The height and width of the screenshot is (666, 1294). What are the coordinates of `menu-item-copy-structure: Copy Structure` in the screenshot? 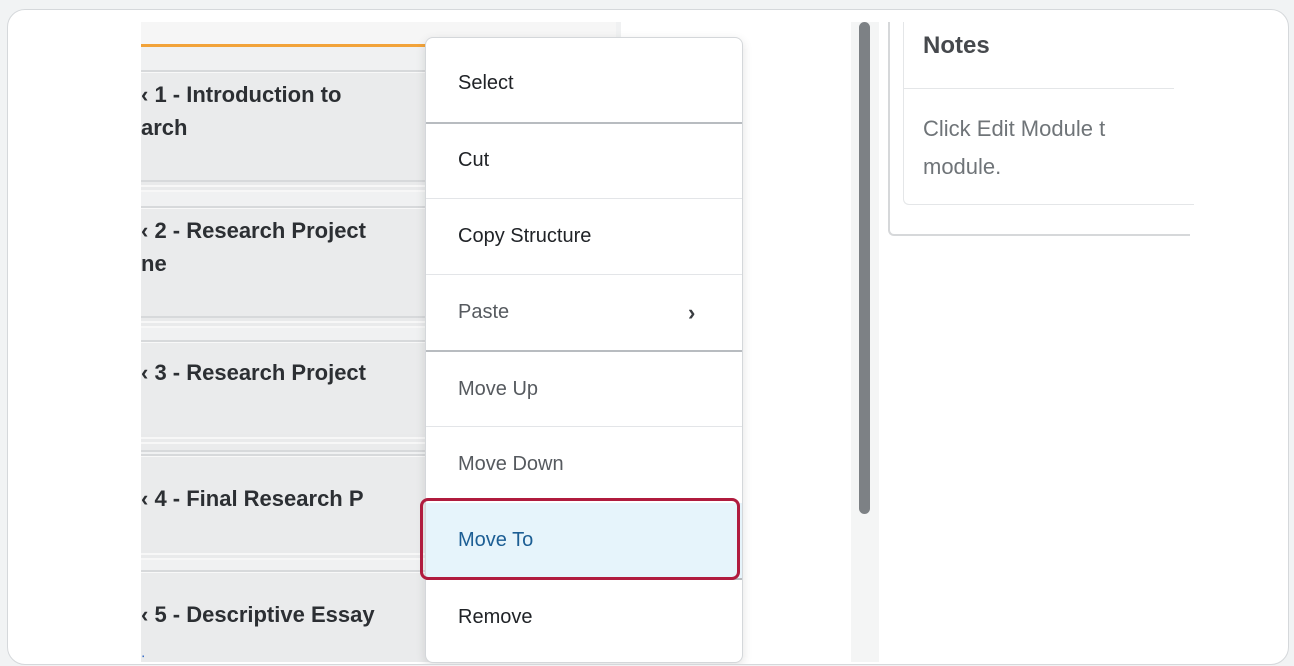 It's located at (584, 236).